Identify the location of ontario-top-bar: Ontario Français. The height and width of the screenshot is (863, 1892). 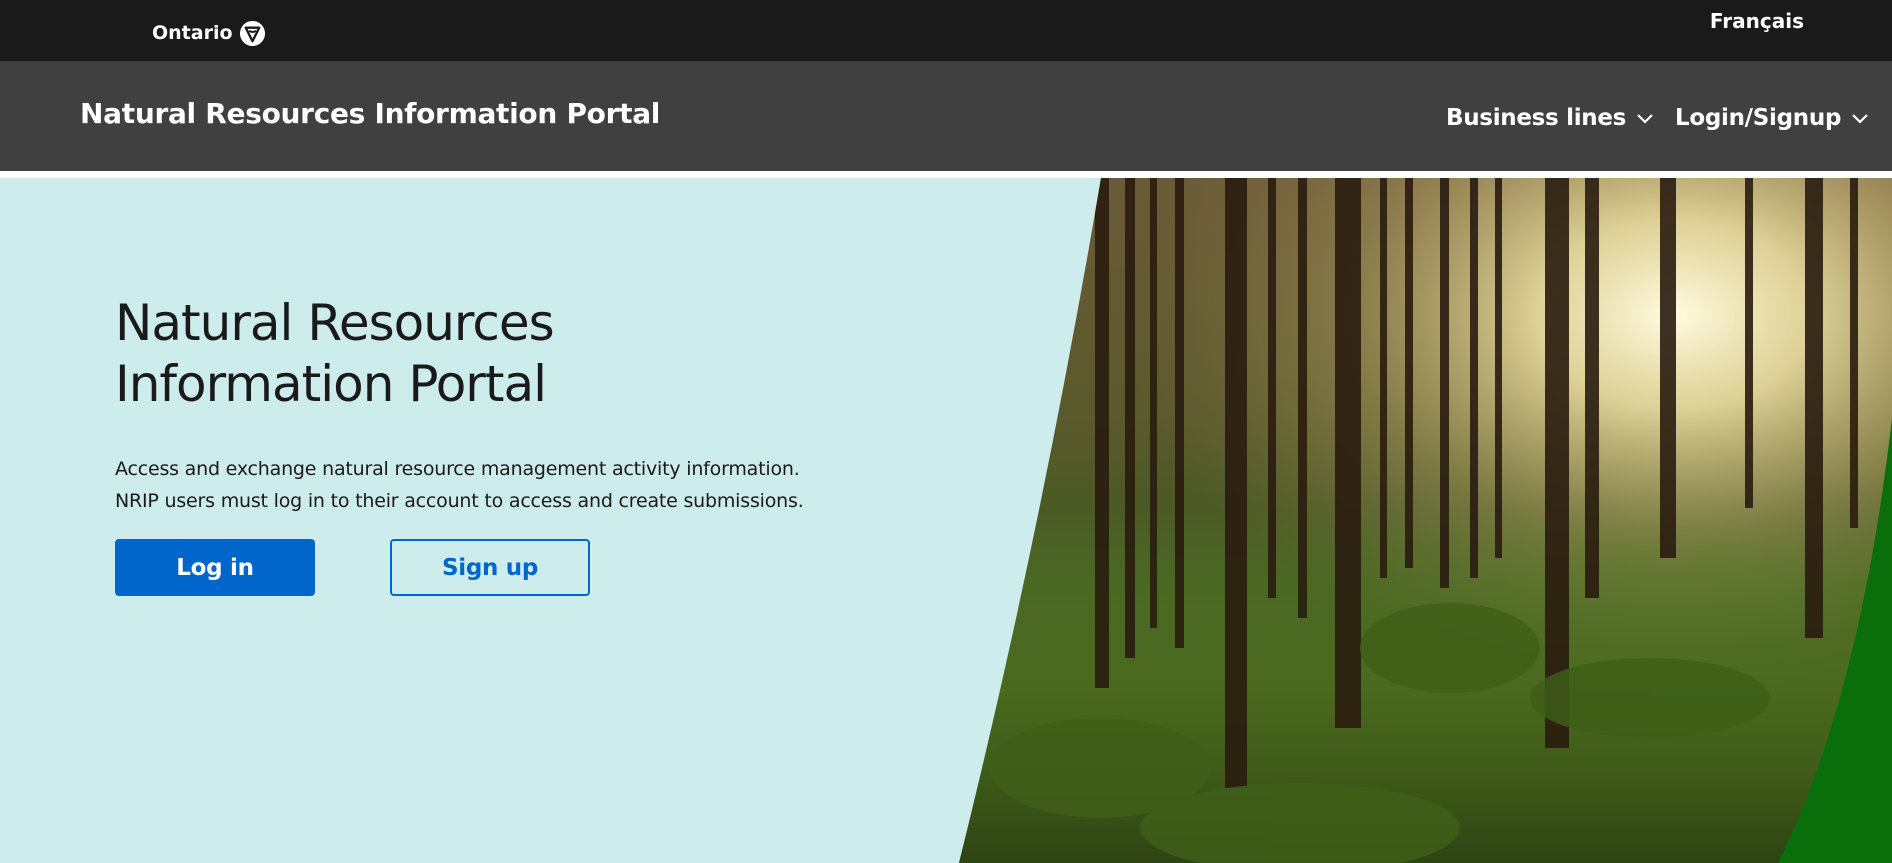
(946, 30).